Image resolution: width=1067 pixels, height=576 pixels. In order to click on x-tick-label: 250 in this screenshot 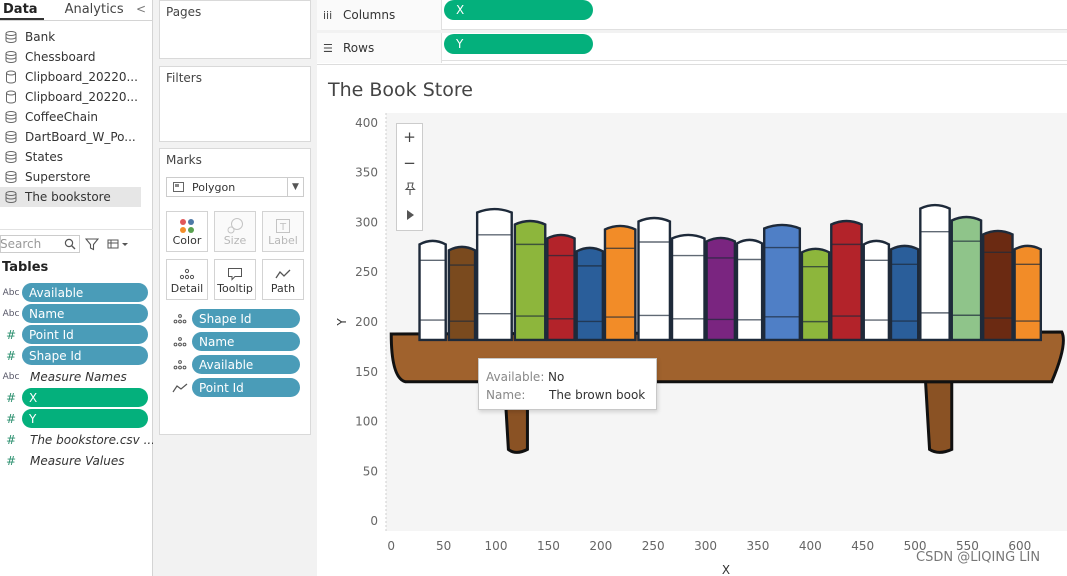, I will do `click(653, 546)`.